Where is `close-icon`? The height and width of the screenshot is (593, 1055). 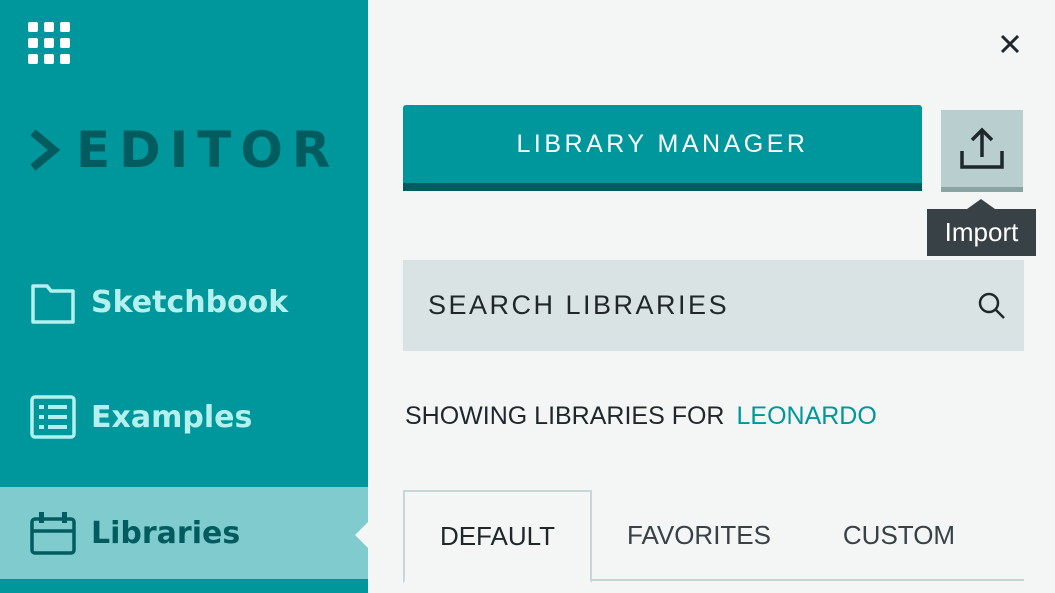 close-icon is located at coordinates (1010, 44).